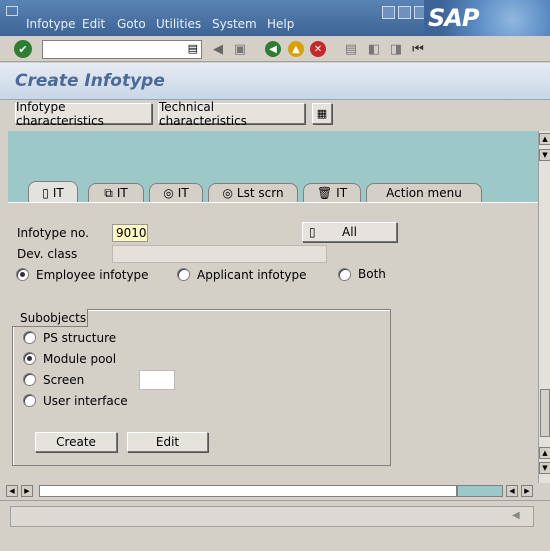  I want to click on minimize-button, so click(388, 12).